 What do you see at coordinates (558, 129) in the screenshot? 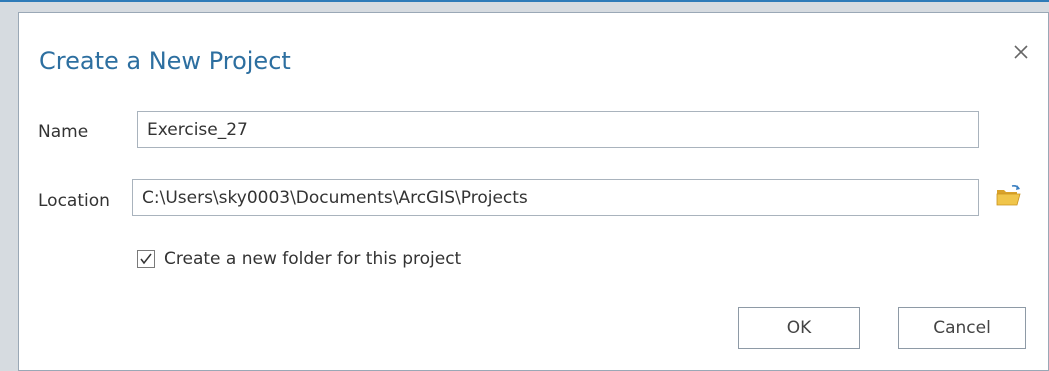
I see `name-input` at bounding box center [558, 129].